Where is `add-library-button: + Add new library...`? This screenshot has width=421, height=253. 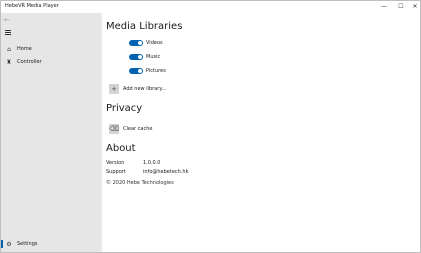
add-library-button: + Add new library... is located at coordinates (137, 89).